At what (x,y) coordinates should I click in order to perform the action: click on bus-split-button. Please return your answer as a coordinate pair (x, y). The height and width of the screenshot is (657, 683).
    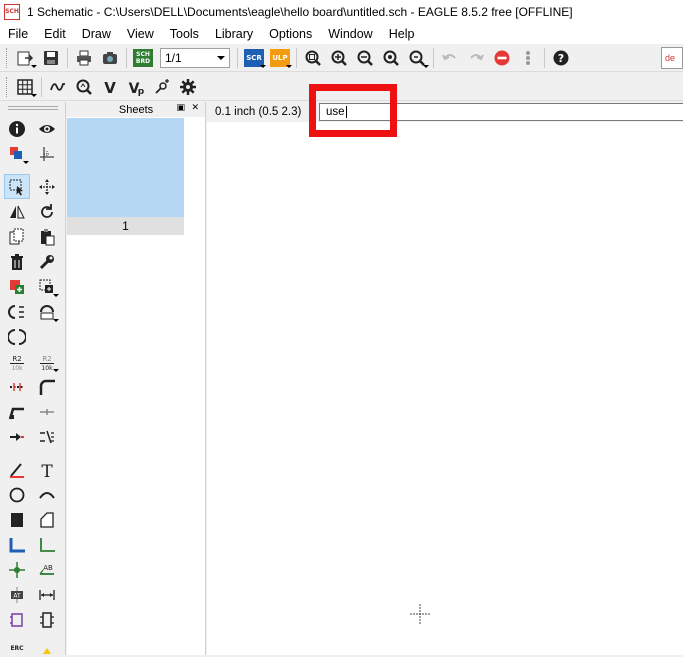
    Looking at the image, I should click on (47, 436).